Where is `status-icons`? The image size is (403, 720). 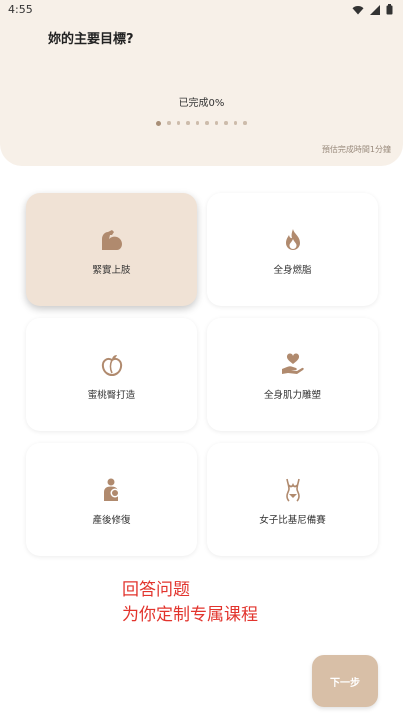 status-icons is located at coordinates (372, 9).